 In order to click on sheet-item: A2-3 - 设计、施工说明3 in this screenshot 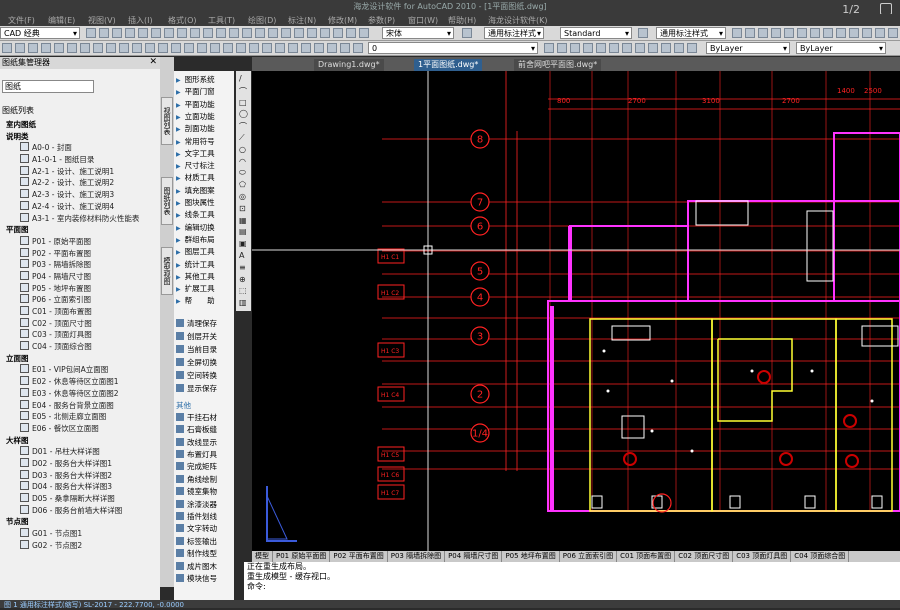, I will do `click(79, 195)`.